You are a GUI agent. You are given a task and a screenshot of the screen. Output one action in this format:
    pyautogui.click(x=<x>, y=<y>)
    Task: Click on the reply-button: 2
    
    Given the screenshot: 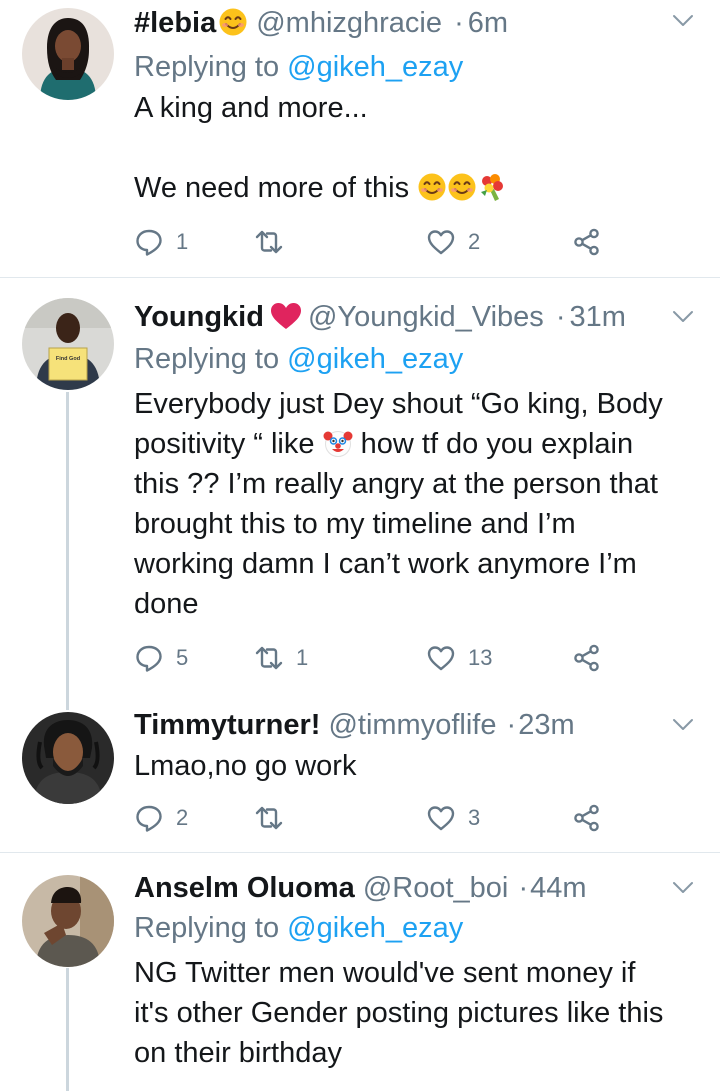 What is the action you would take?
    pyautogui.click(x=161, y=818)
    